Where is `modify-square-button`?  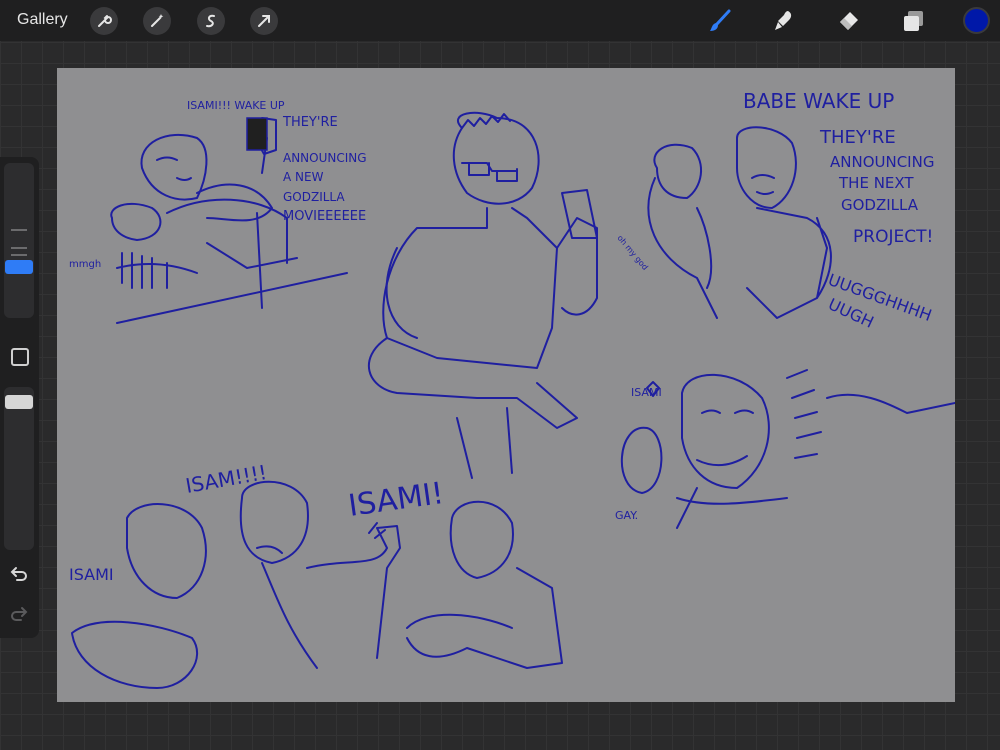 modify-square-button is located at coordinates (20, 357).